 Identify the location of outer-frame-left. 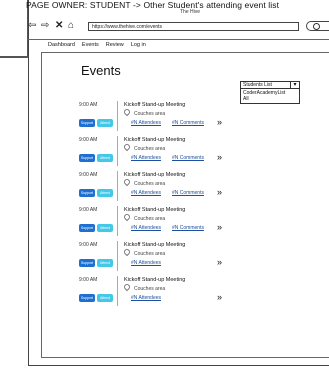
(14, 28).